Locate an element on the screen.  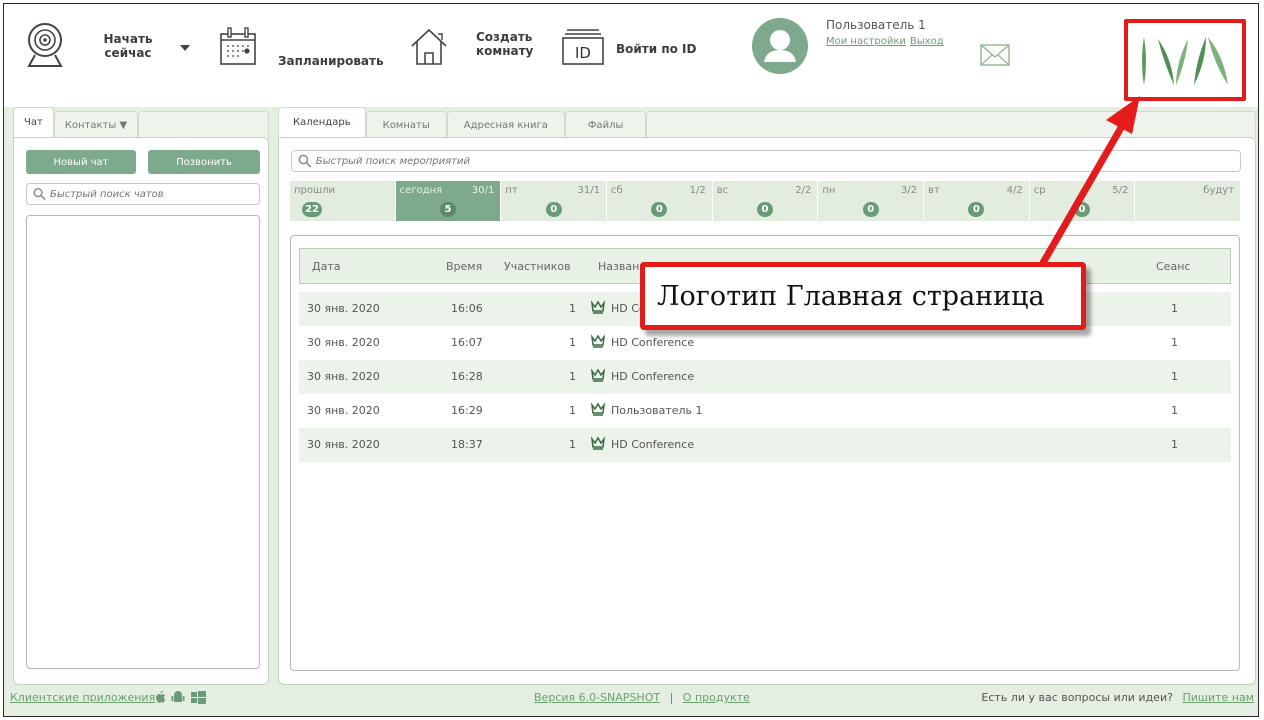
day-past: прошли 22 is located at coordinates (343, 201).